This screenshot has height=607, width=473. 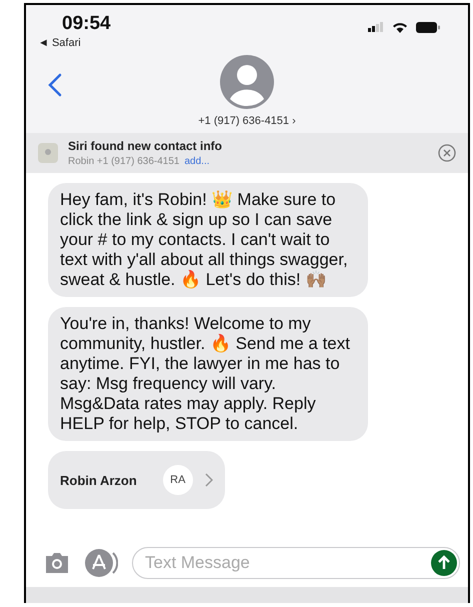 I want to click on contact-name: Robin Arzon, so click(x=98, y=480).